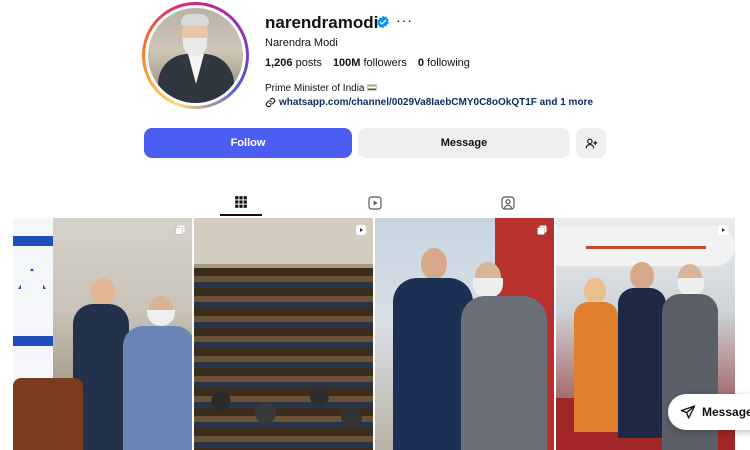 The width and height of the screenshot is (750, 450). I want to click on avatar, so click(195, 55).